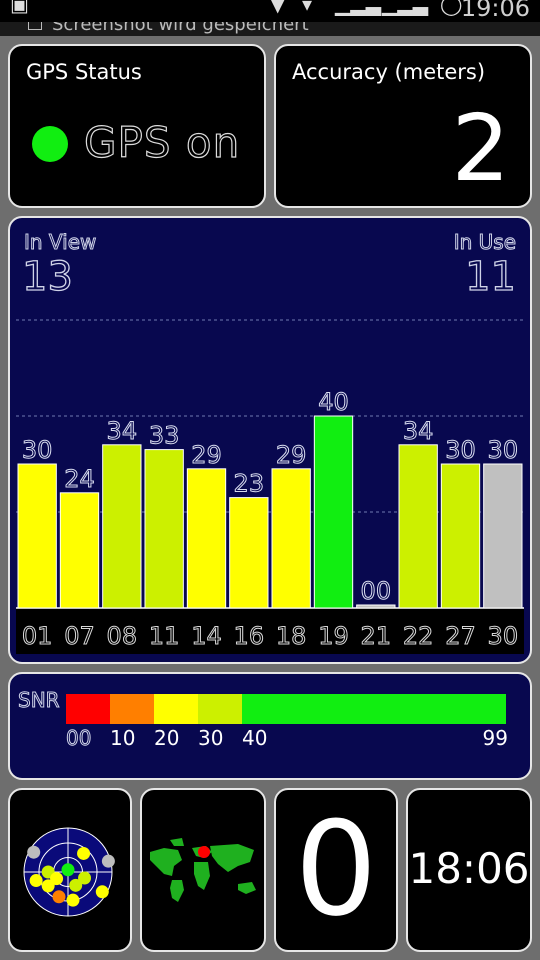 The image size is (540, 960). What do you see at coordinates (249, 636) in the screenshot?
I see `chart-tick-label: 16` at bounding box center [249, 636].